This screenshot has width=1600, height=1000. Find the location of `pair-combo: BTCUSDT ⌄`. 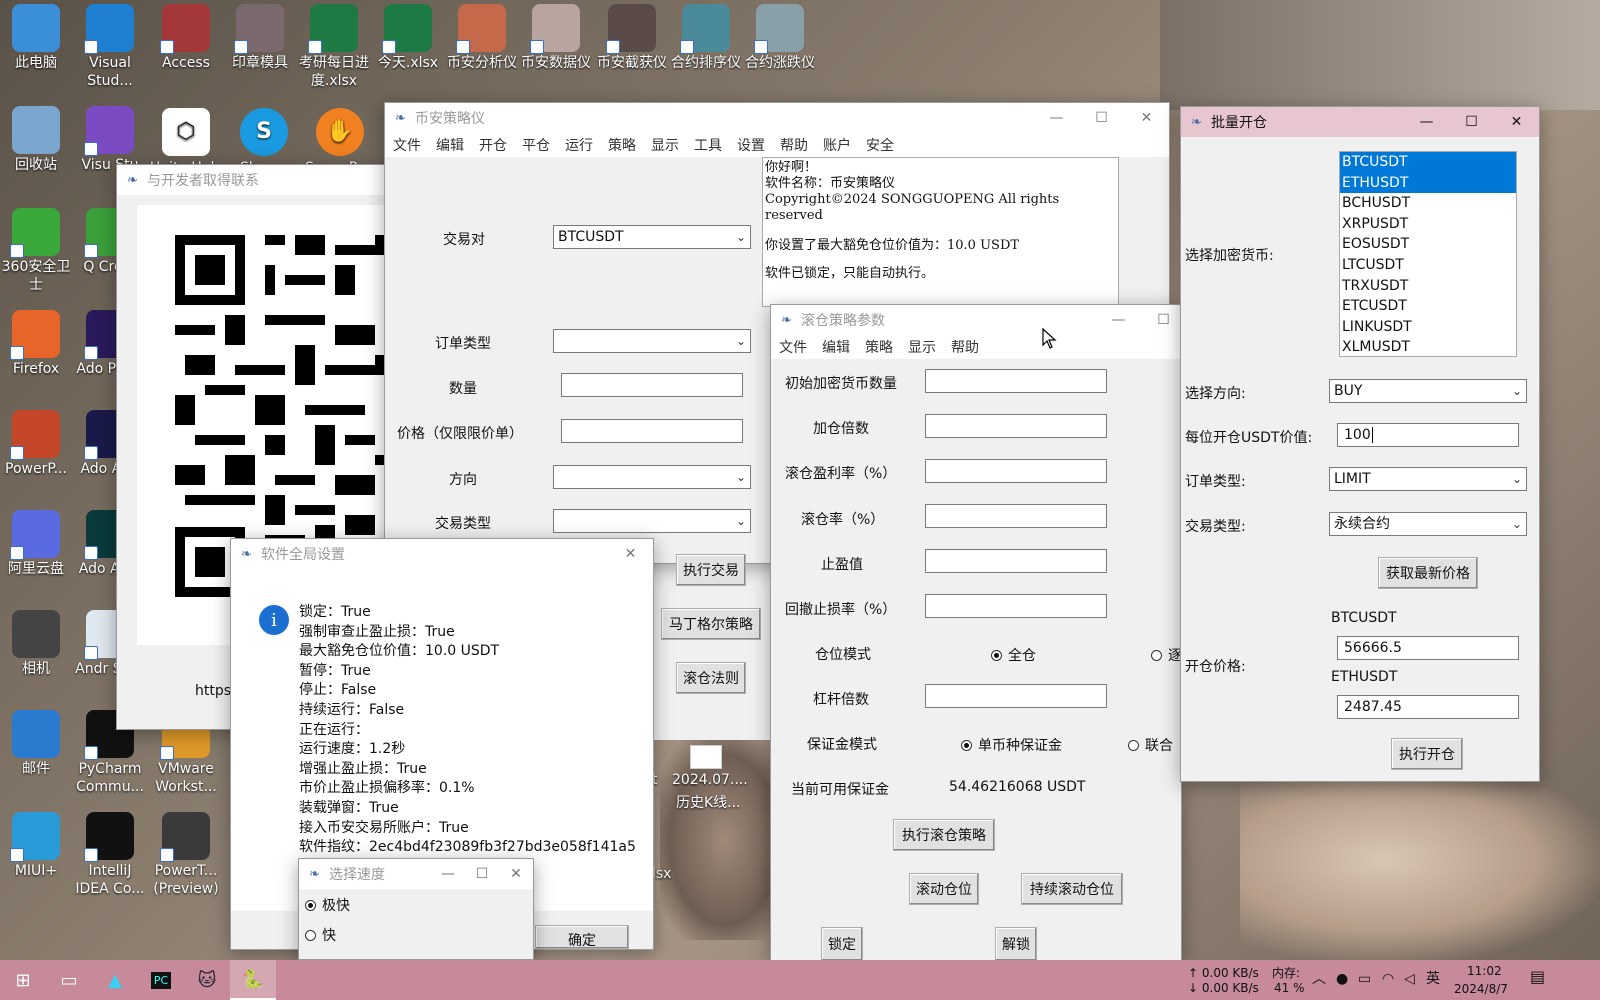

pair-combo: BTCUSDT ⌄ is located at coordinates (652, 237).